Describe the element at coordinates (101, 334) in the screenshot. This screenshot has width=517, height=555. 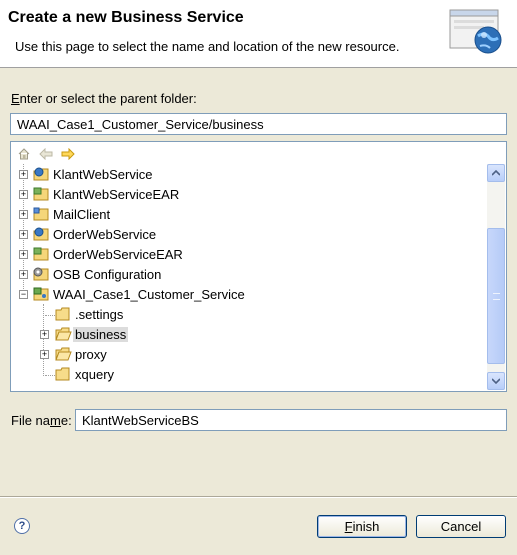
I see `tree-item-label: business` at that location.